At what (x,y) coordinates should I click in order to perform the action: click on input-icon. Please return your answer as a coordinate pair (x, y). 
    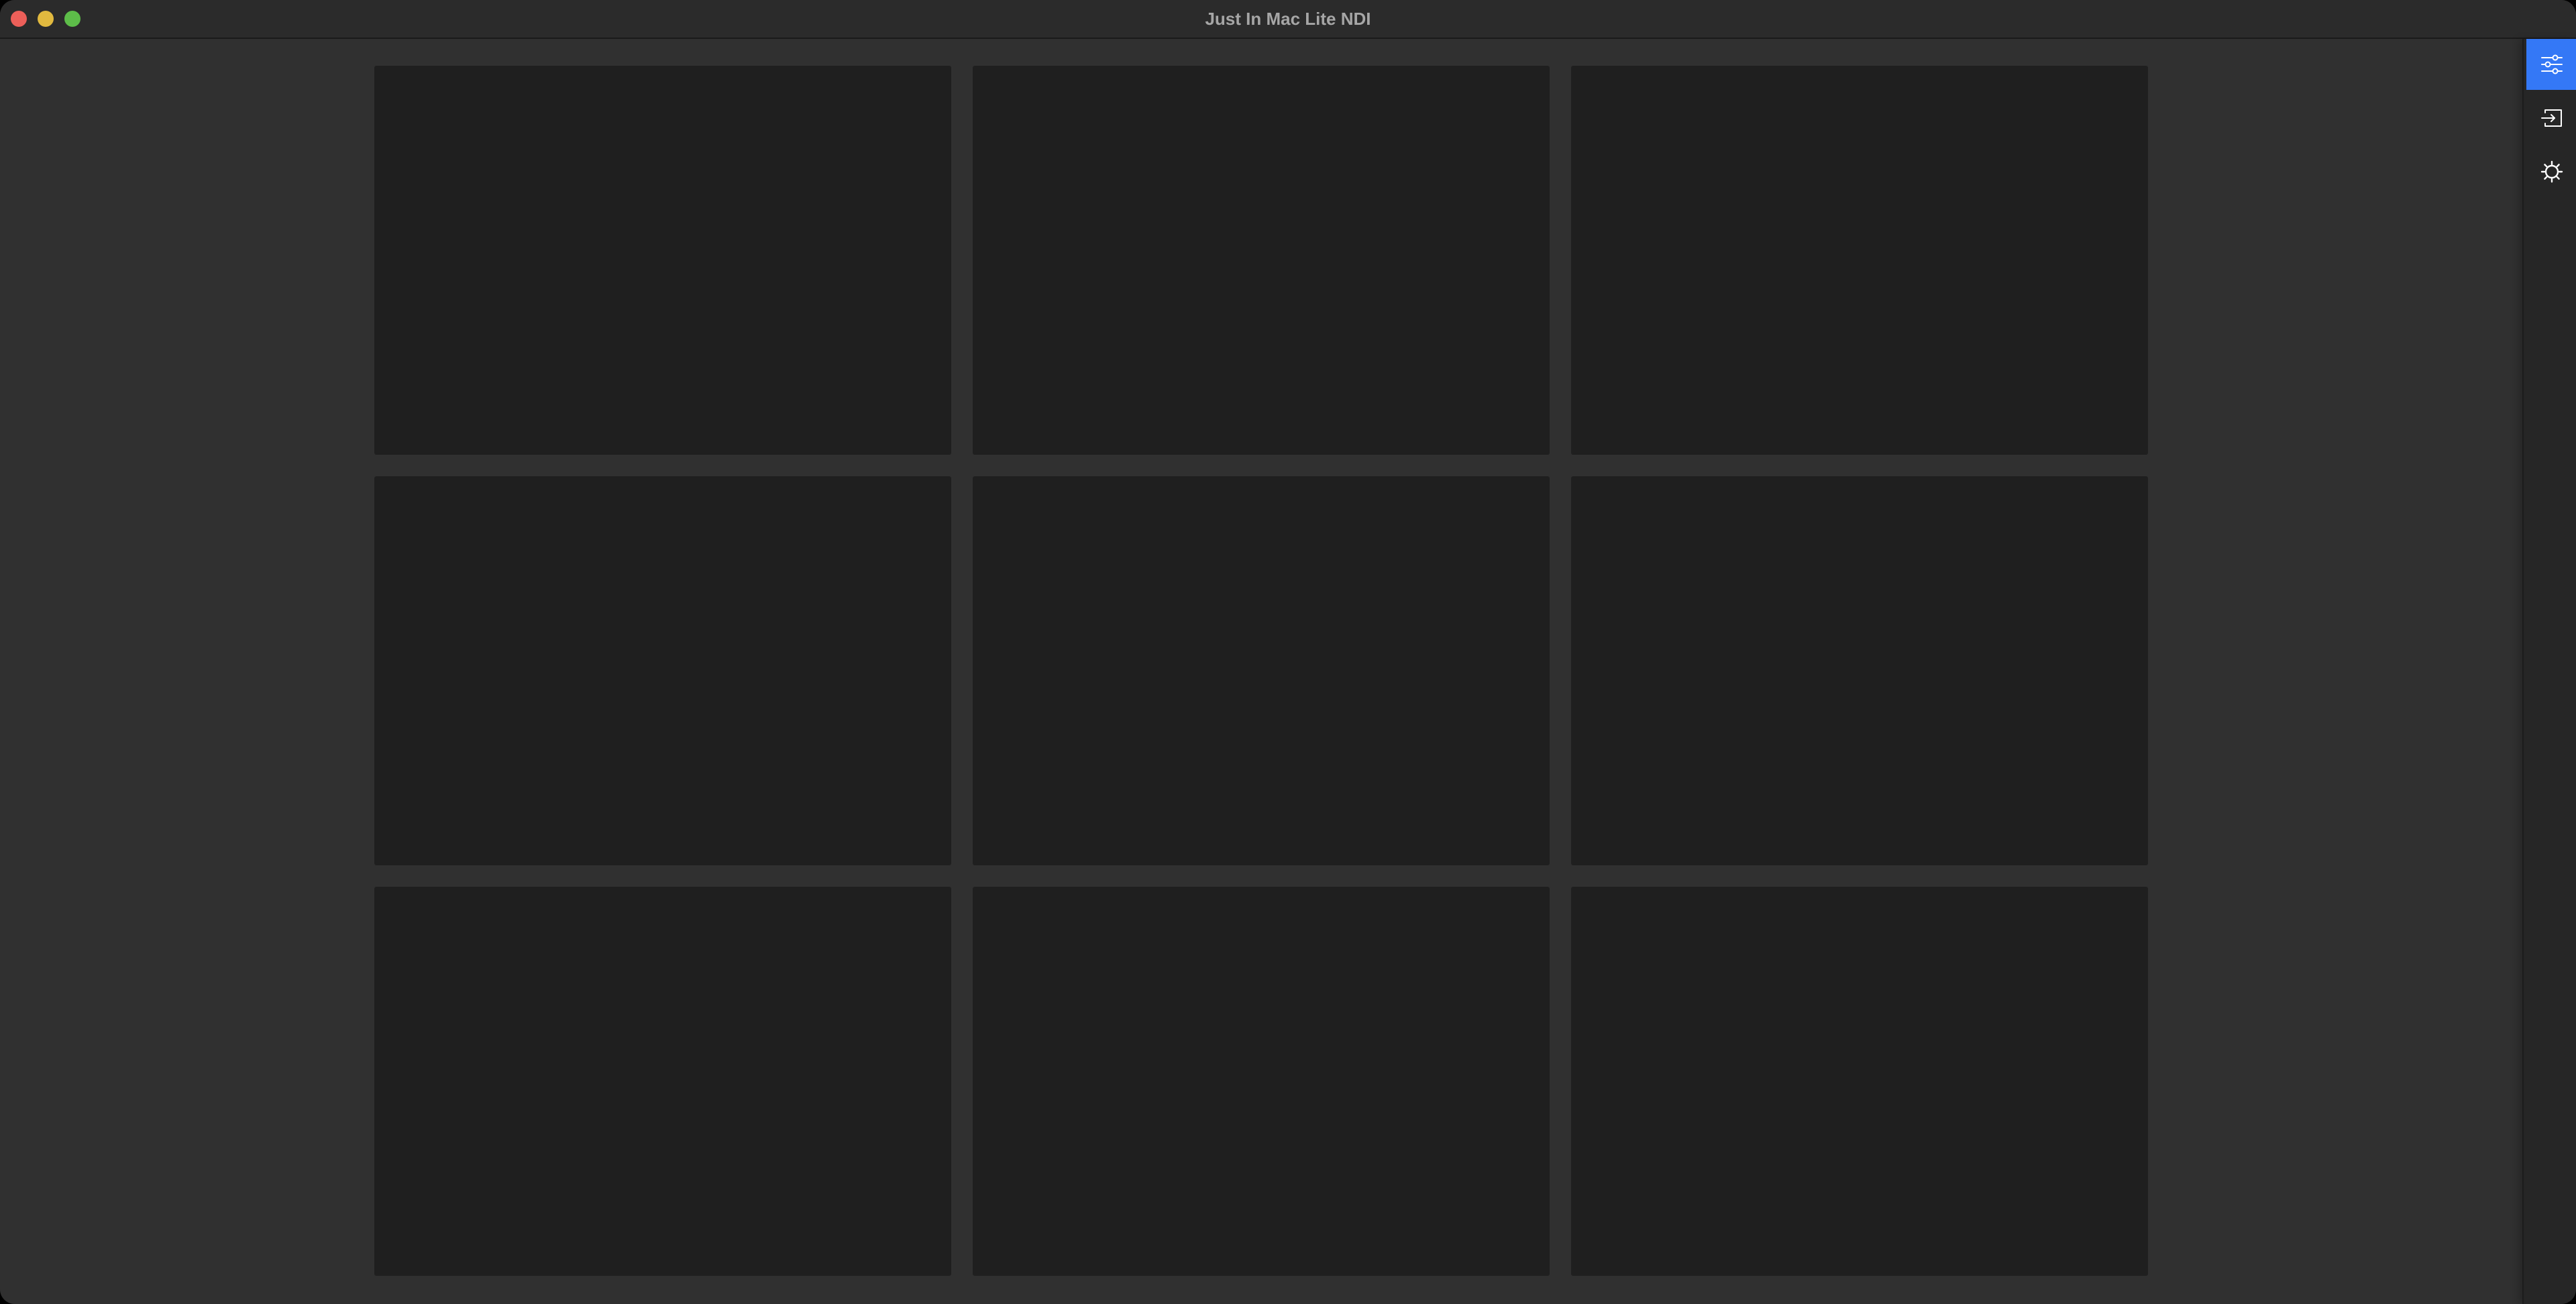
    Looking at the image, I should click on (2551, 118).